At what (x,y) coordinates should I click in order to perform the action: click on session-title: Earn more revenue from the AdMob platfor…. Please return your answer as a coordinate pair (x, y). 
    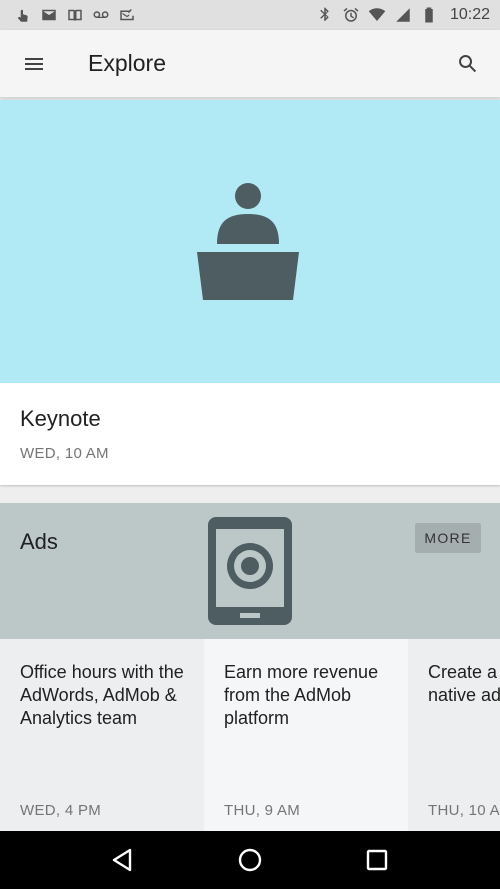
    Looking at the image, I should click on (301, 695).